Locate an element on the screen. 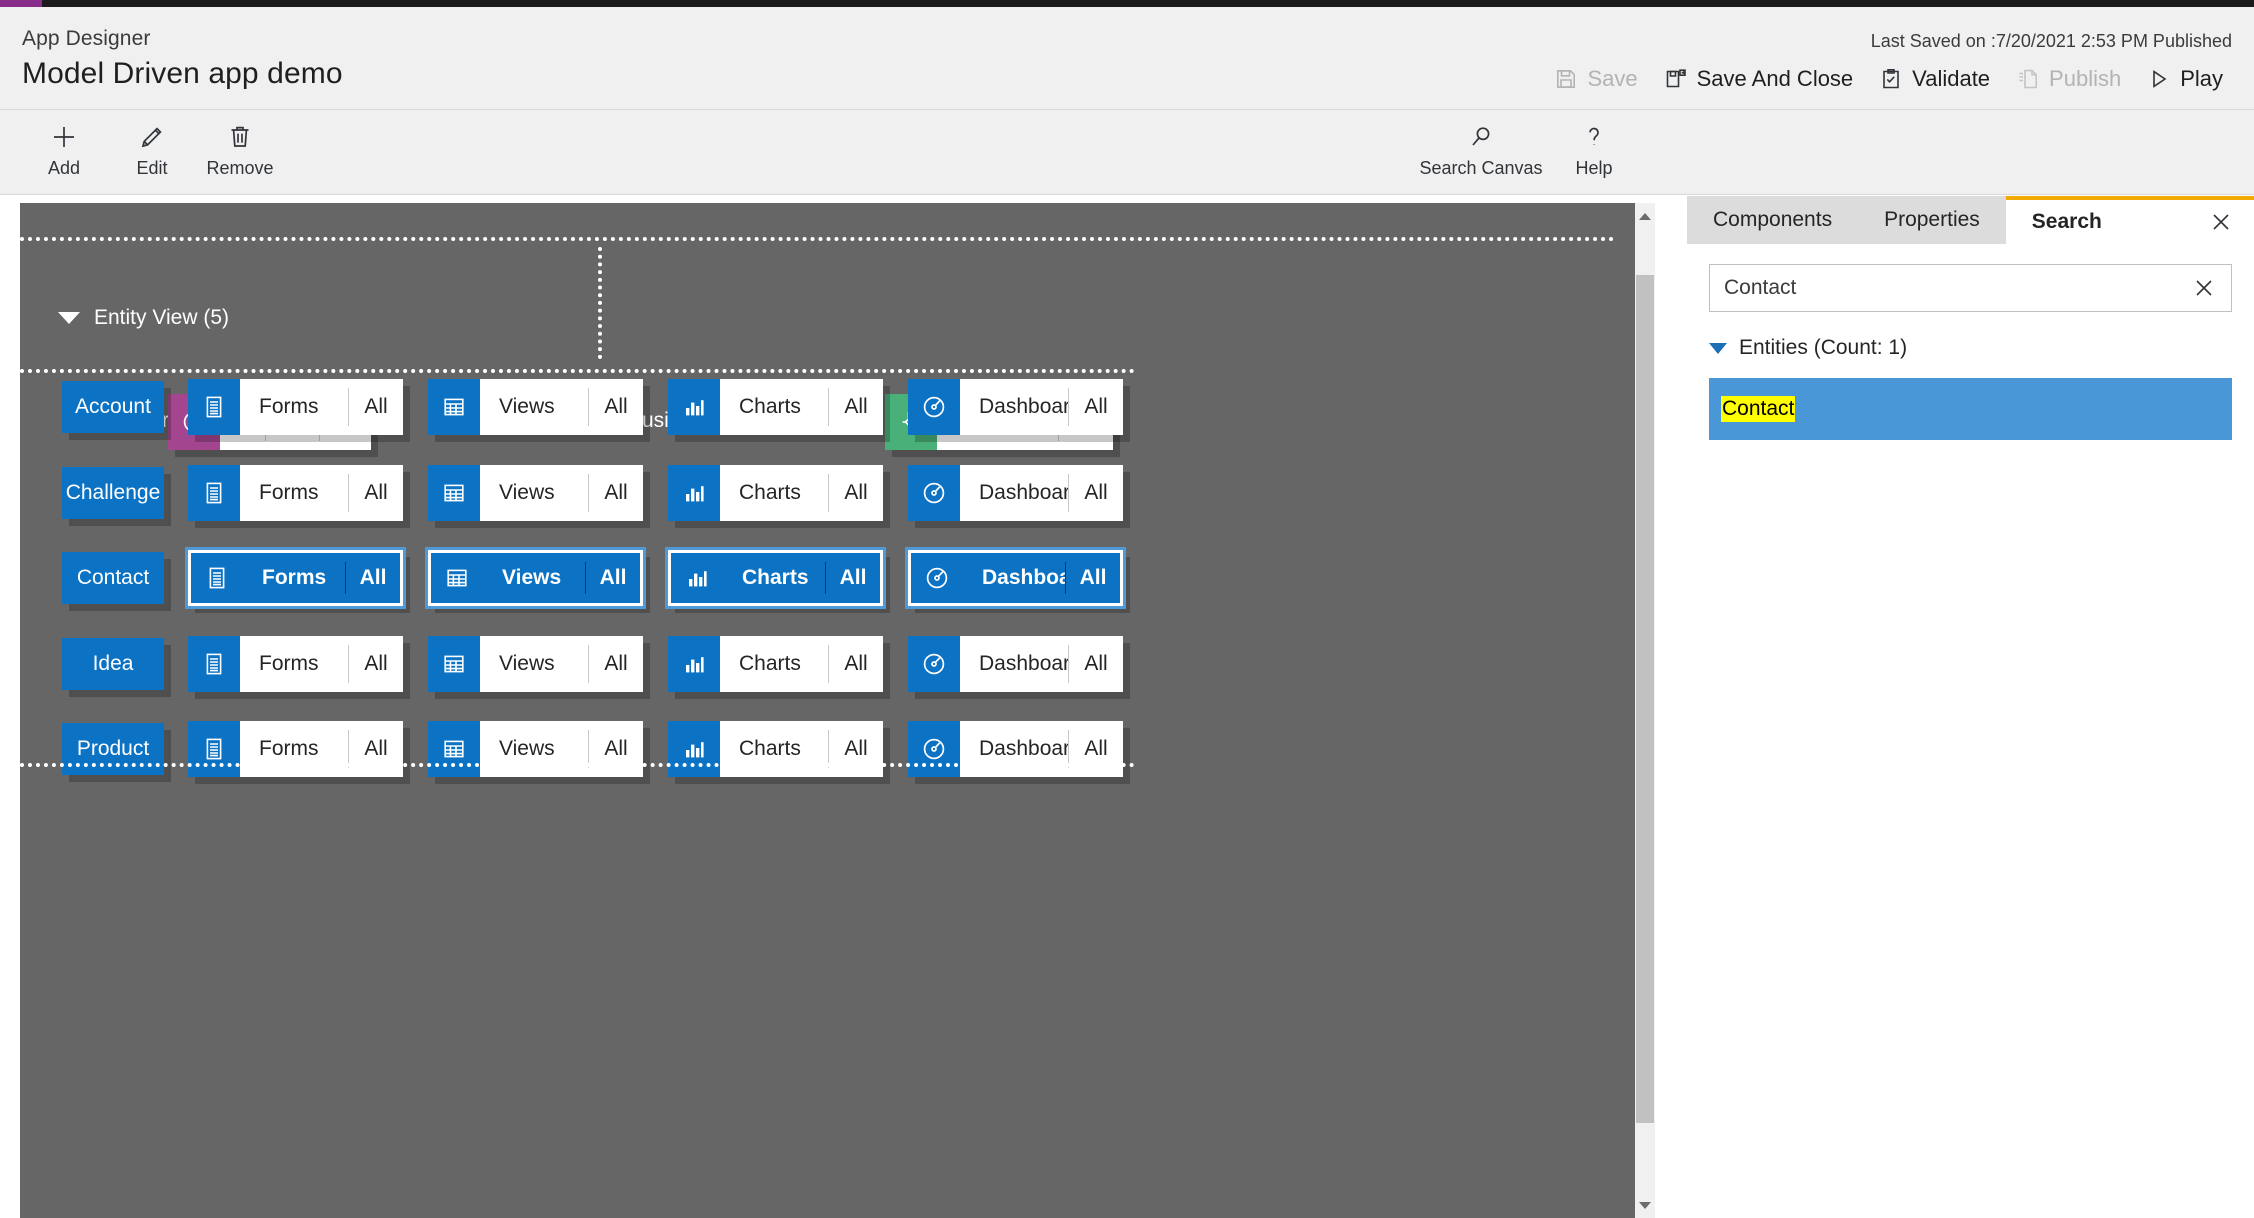 The width and height of the screenshot is (2254, 1218). add-button: Add is located at coordinates (64, 144).